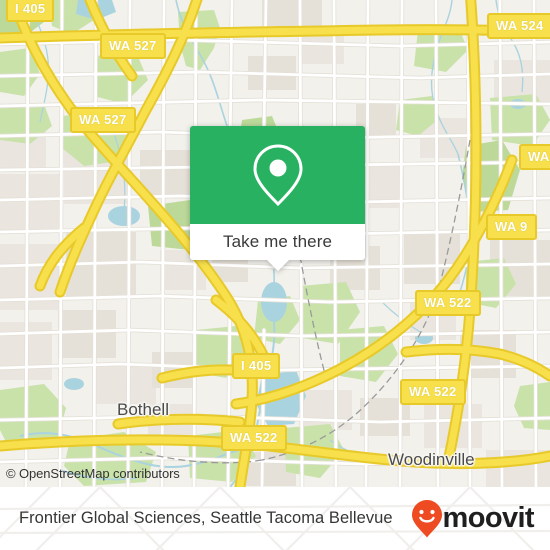  What do you see at coordinates (431, 459) in the screenshot?
I see `city-label-woodinville: Woodinville` at bounding box center [431, 459].